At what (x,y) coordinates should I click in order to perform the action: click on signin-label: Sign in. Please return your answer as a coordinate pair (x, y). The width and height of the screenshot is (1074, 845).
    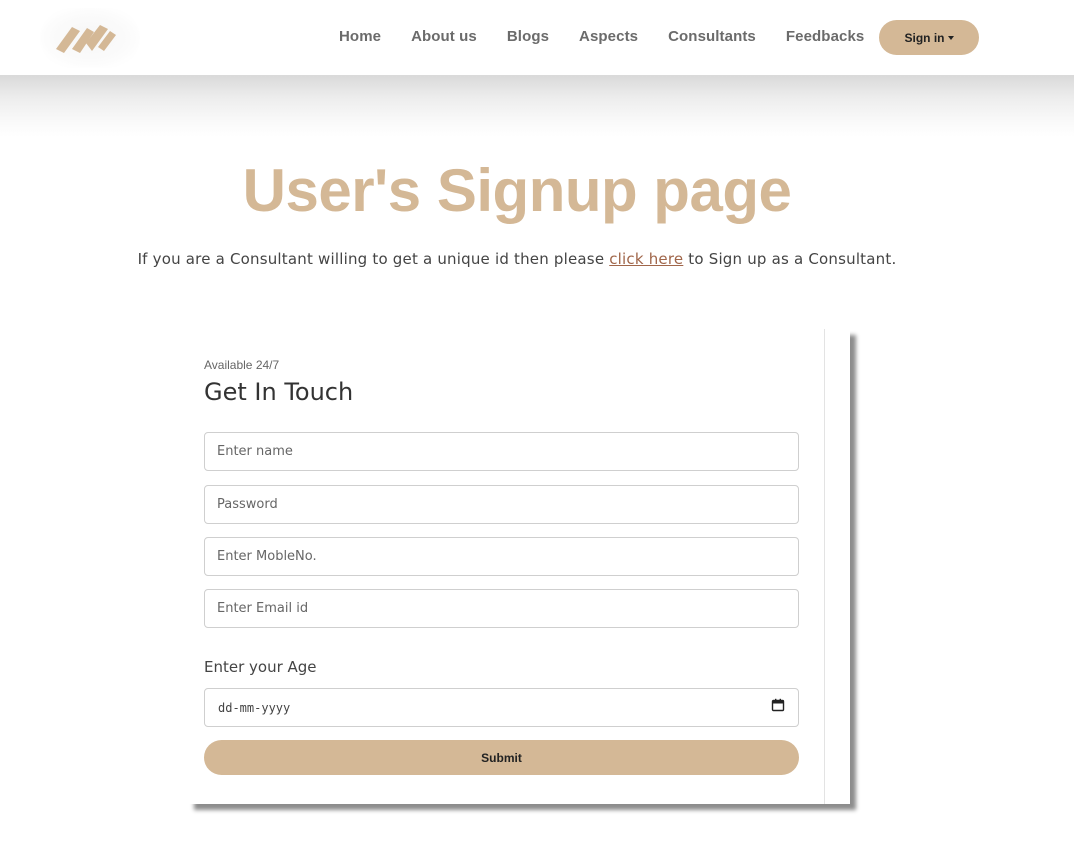
    Looking at the image, I should click on (924, 37).